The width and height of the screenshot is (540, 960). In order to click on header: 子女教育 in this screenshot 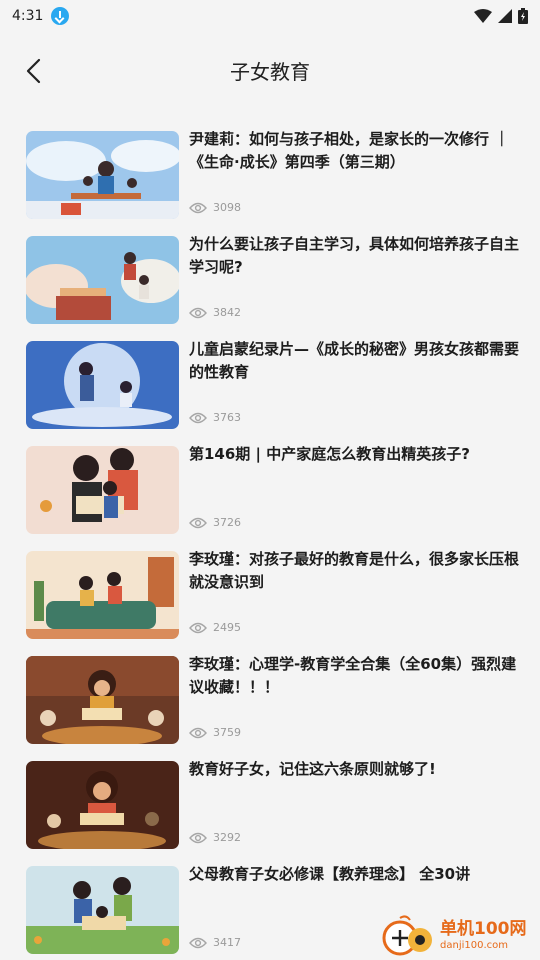, I will do `click(270, 71)`.